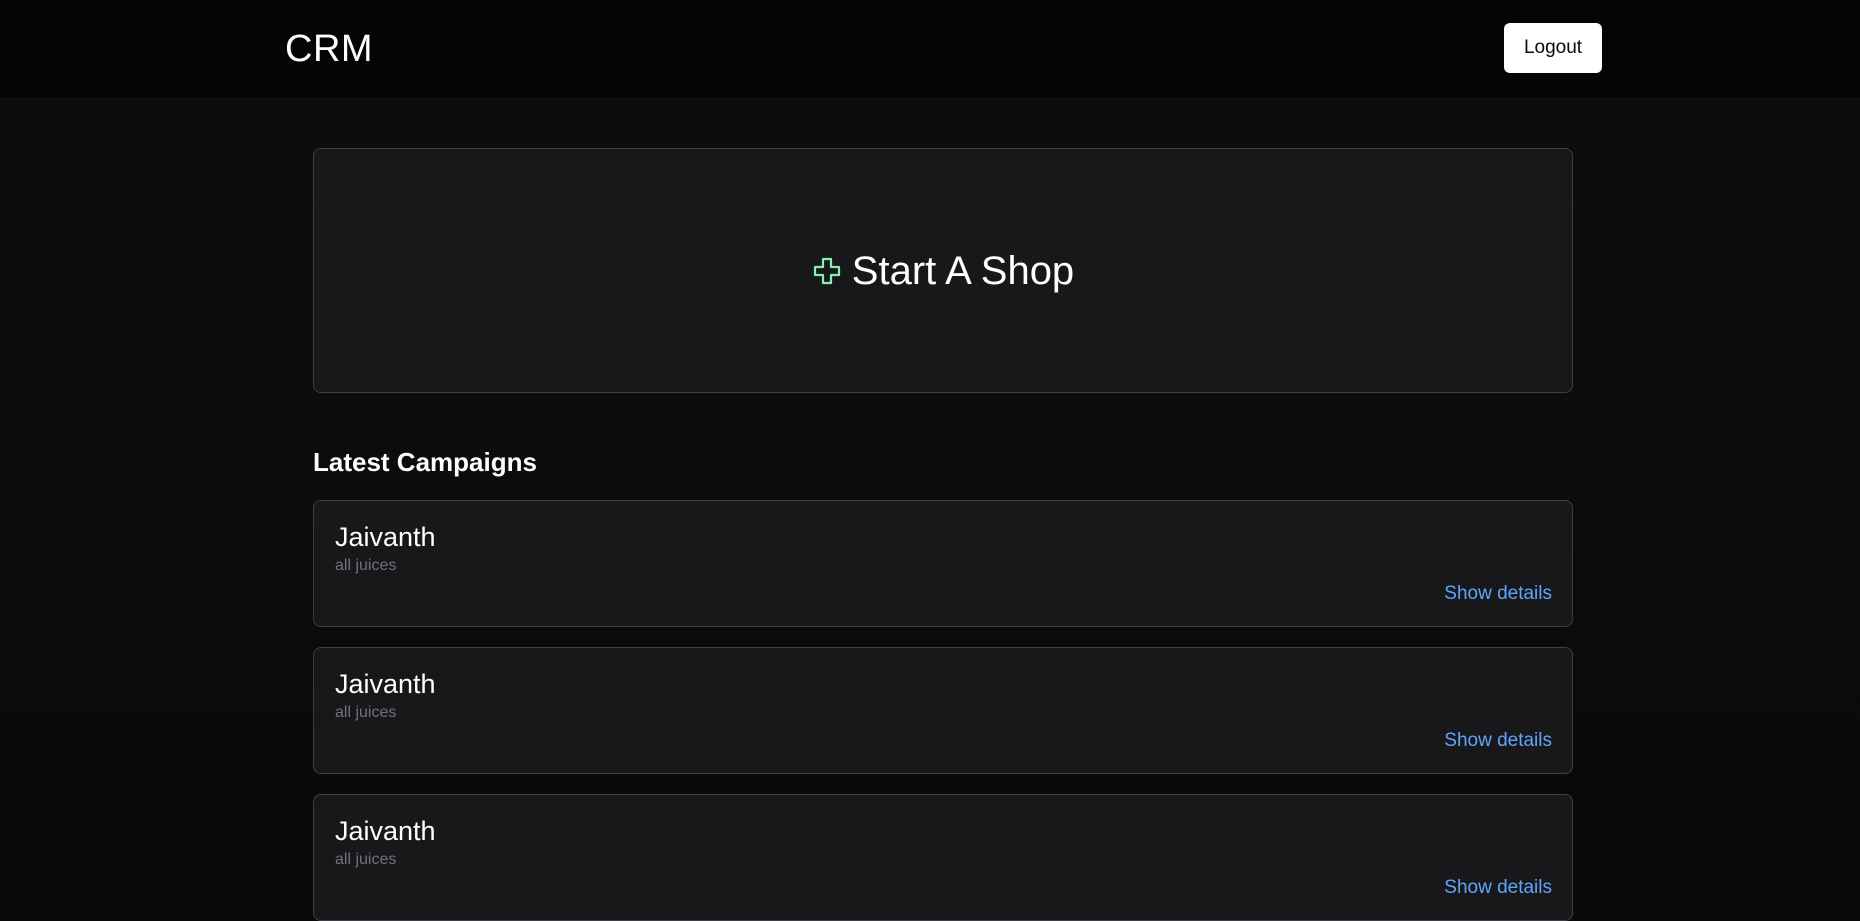  What do you see at coordinates (963, 270) in the screenshot?
I see `start-shop-label: Start A Shop` at bounding box center [963, 270].